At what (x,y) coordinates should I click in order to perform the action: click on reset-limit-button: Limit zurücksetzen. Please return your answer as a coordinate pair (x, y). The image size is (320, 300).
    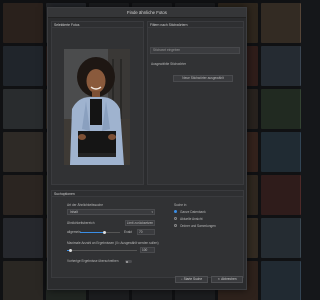
    Looking at the image, I should click on (140, 223).